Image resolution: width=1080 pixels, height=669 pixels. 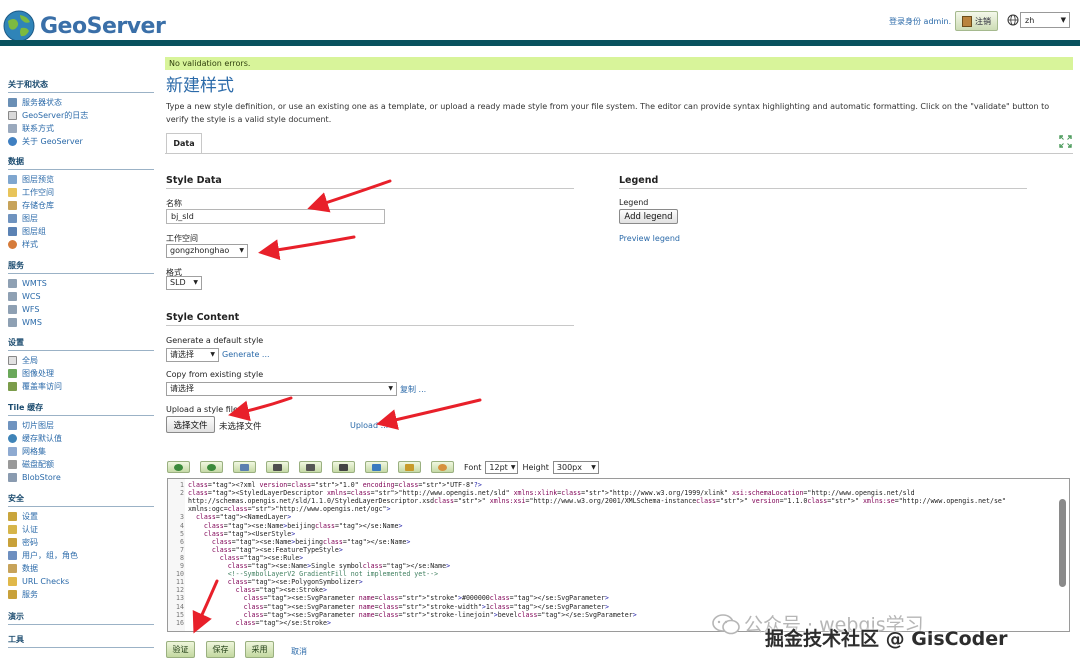 What do you see at coordinates (81, 594) in the screenshot?
I see `sidebar-item-service-security: 服务` at bounding box center [81, 594].